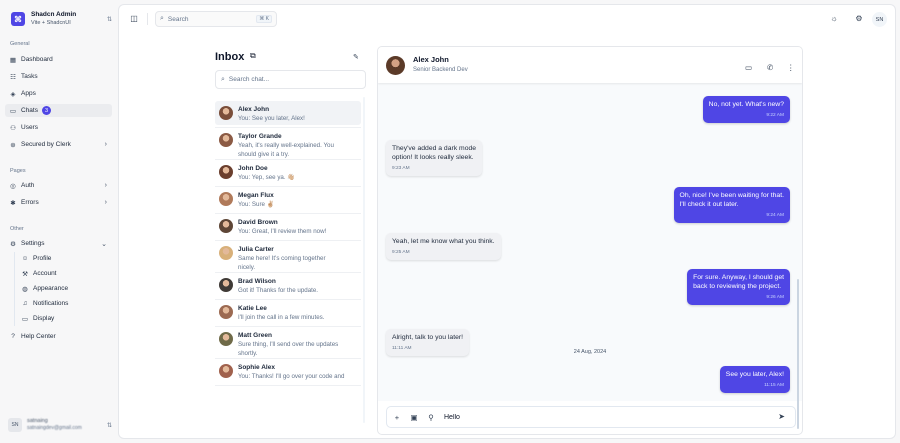 The image size is (900, 443). I want to click on sidebar-item-tasks: ☷ Tasks, so click(58, 76).